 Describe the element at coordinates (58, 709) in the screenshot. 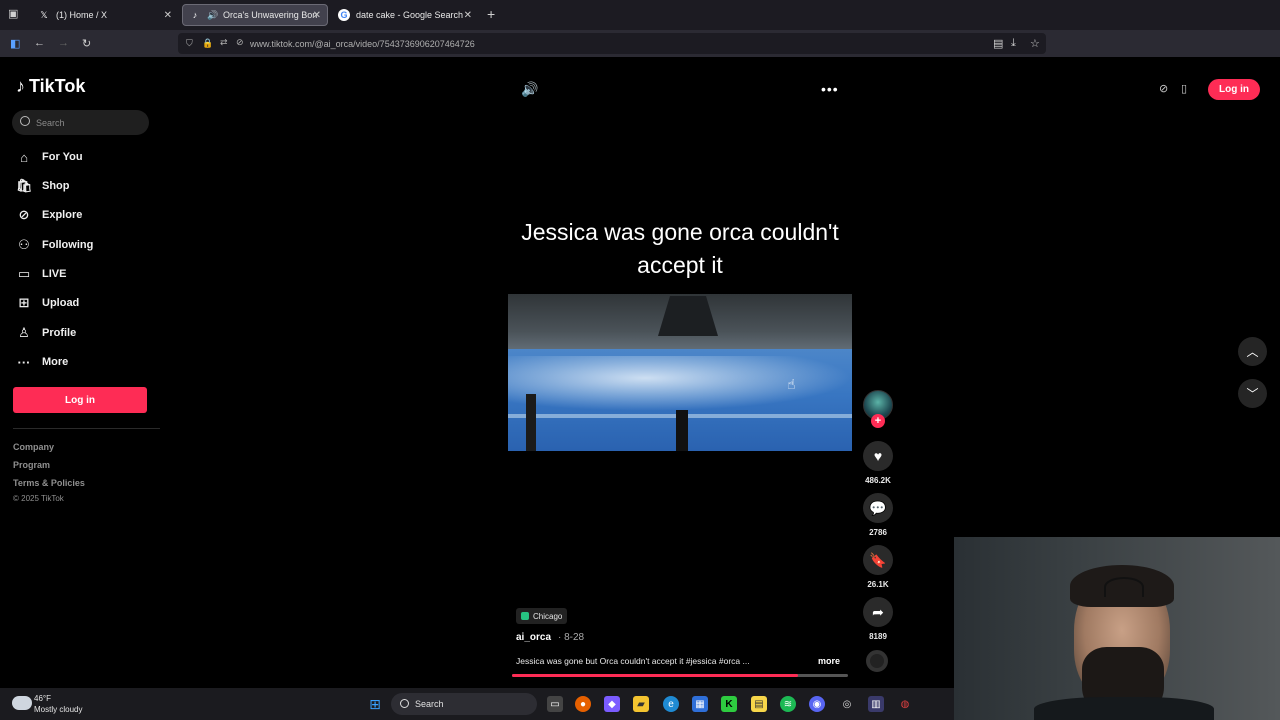

I see `weather-description: Mostly cloudy` at that location.